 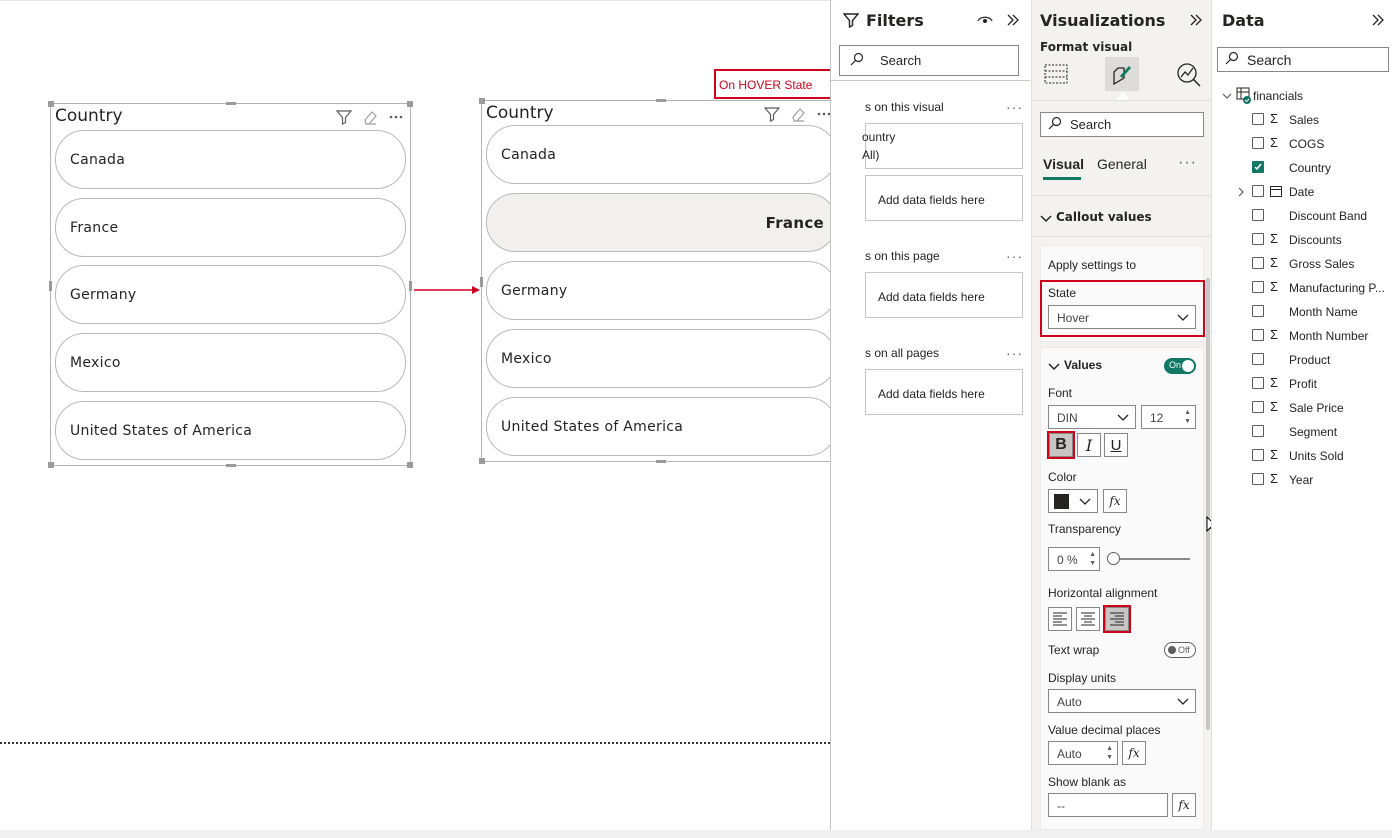 What do you see at coordinates (1180, 366) in the screenshot?
I see `values-toggle: On` at bounding box center [1180, 366].